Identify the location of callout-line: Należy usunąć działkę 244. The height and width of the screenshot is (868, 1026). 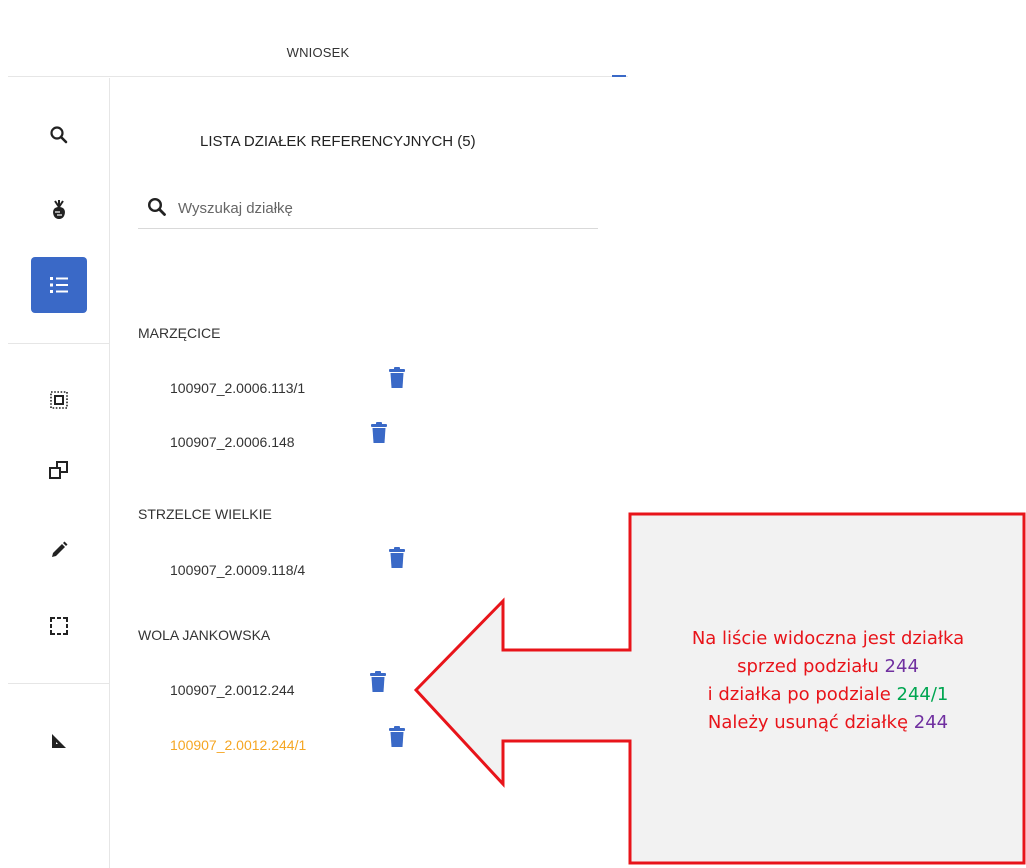
(828, 723).